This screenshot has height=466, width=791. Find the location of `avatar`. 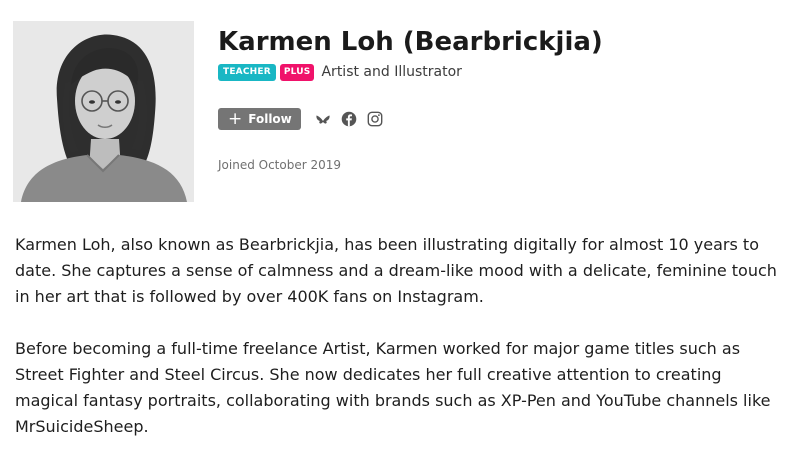

avatar is located at coordinates (103, 111).